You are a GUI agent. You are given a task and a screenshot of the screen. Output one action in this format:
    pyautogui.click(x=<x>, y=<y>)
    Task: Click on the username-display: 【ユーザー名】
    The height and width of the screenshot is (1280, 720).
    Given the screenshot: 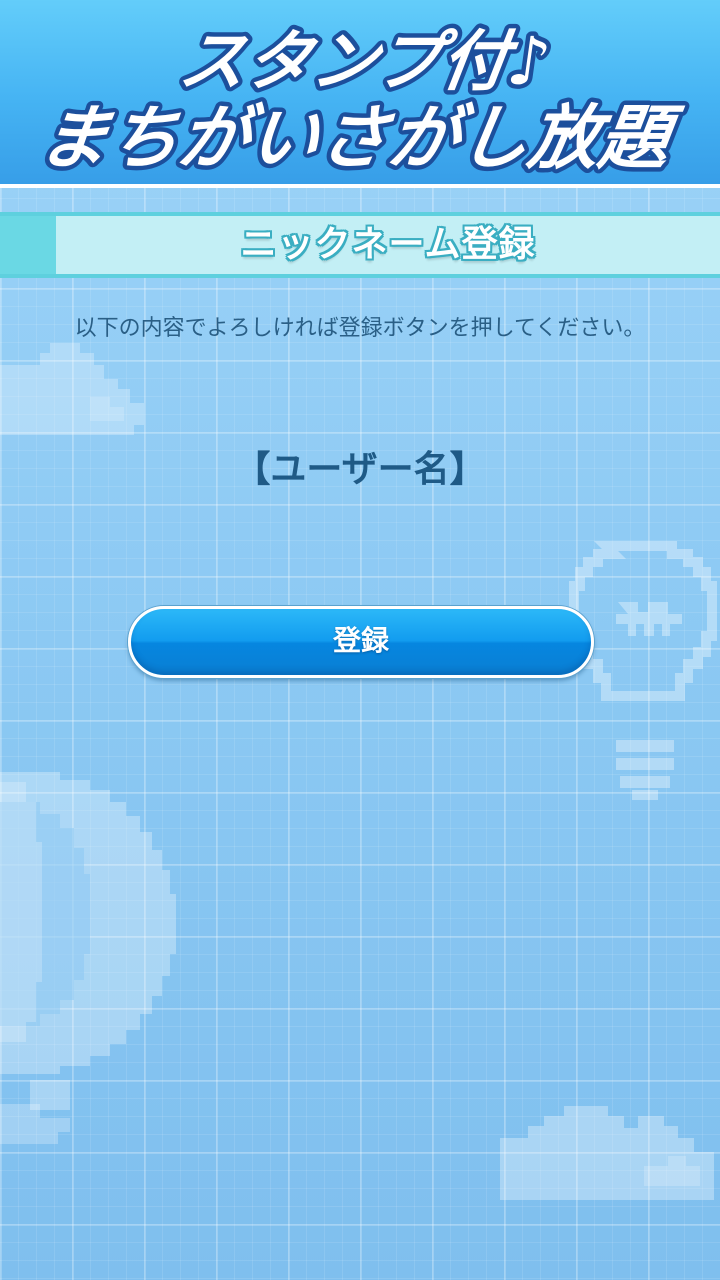 What is the action you would take?
    pyautogui.click(x=360, y=469)
    